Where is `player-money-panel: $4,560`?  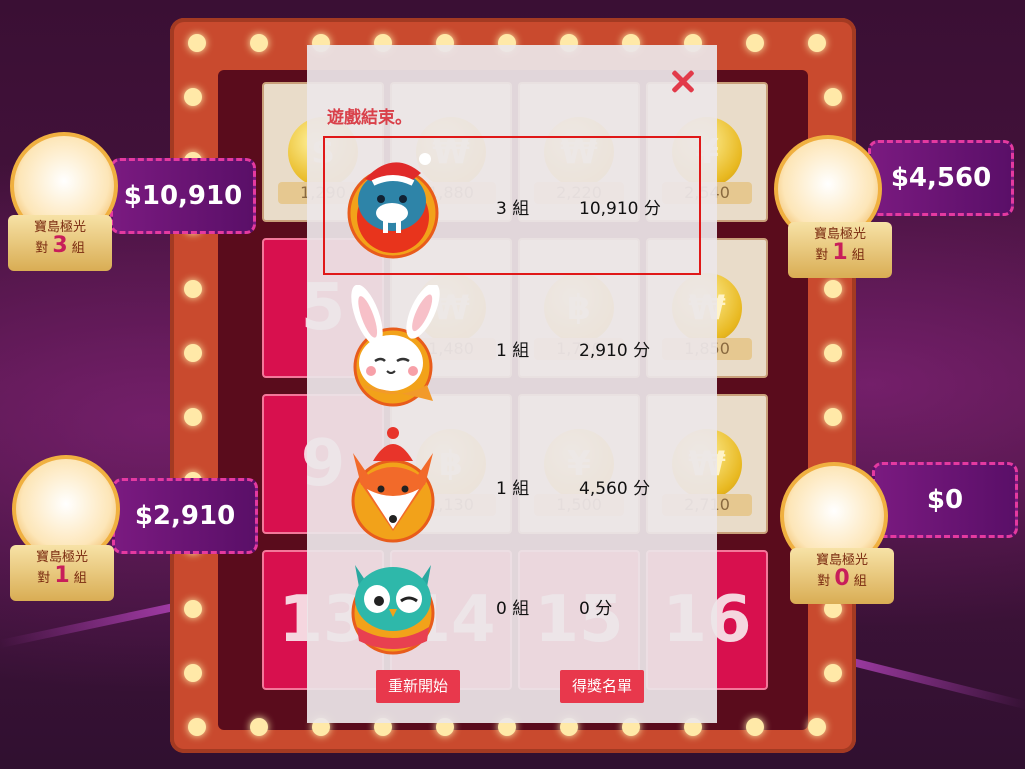 player-money-panel: $4,560 is located at coordinates (941, 178).